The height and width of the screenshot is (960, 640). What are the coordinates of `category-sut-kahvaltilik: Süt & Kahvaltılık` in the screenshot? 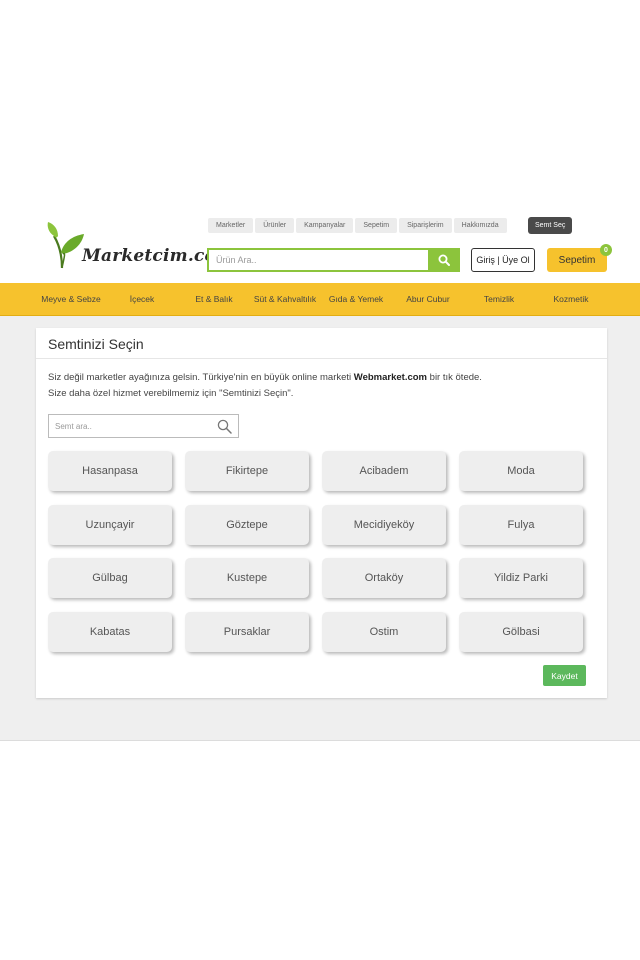 It's located at (285, 299).